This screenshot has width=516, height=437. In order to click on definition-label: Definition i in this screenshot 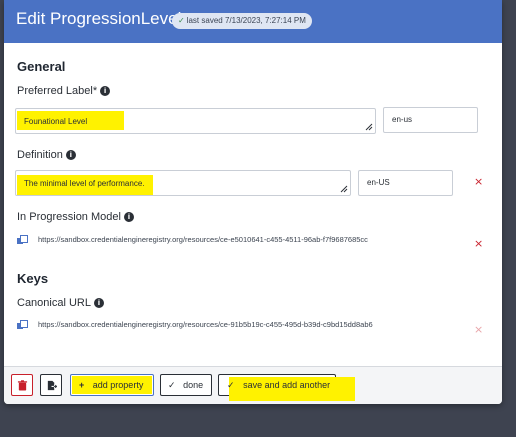, I will do `click(46, 155)`.